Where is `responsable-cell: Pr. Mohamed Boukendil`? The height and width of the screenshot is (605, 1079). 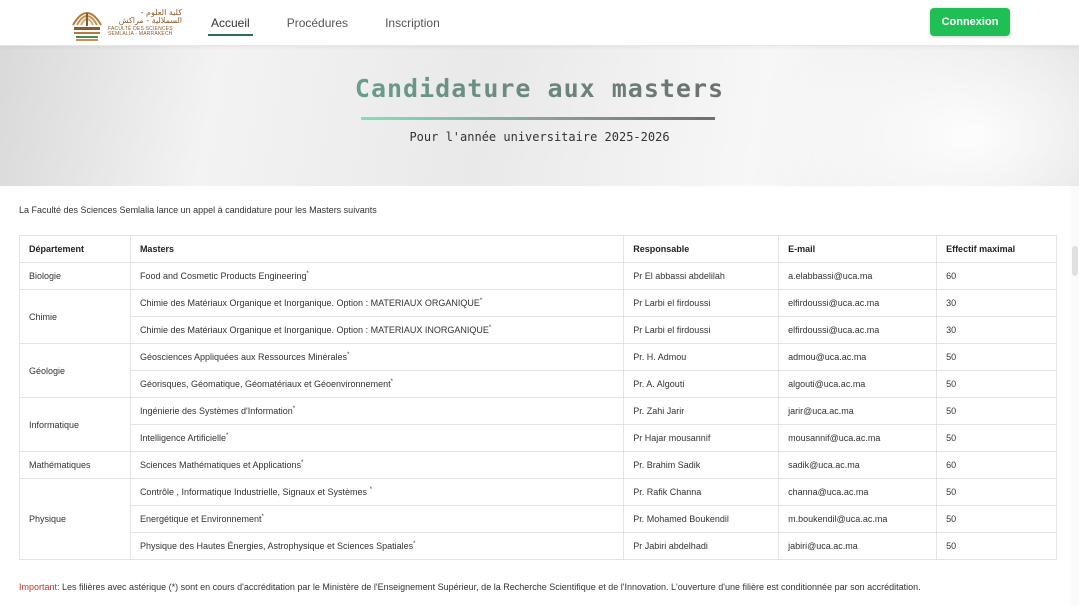
responsable-cell: Pr. Mohamed Boukendil is located at coordinates (701, 519).